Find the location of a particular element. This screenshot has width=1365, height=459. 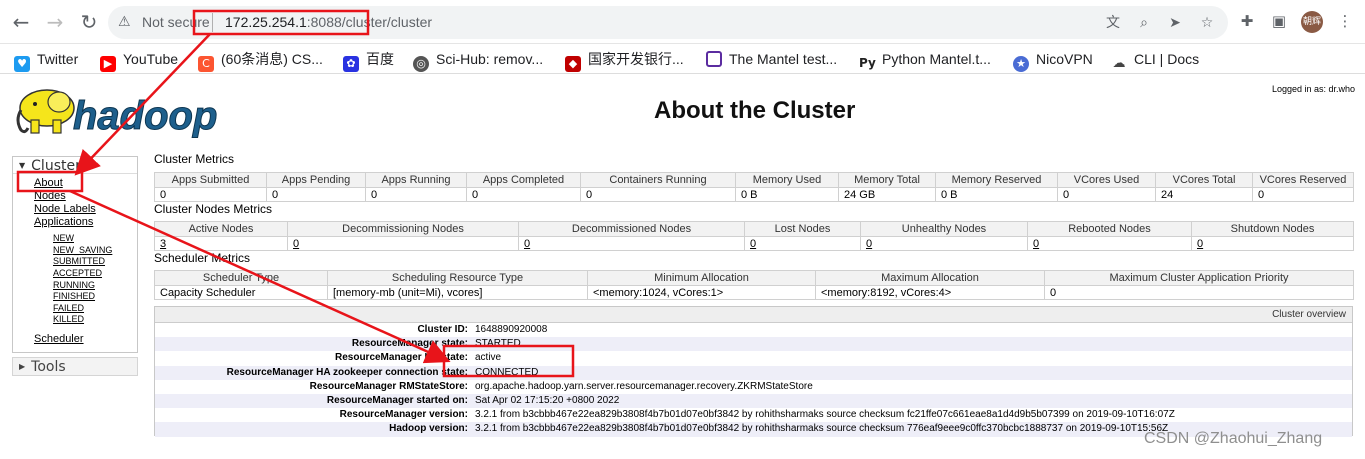

scihub-icon: ◎ is located at coordinates (421, 64).